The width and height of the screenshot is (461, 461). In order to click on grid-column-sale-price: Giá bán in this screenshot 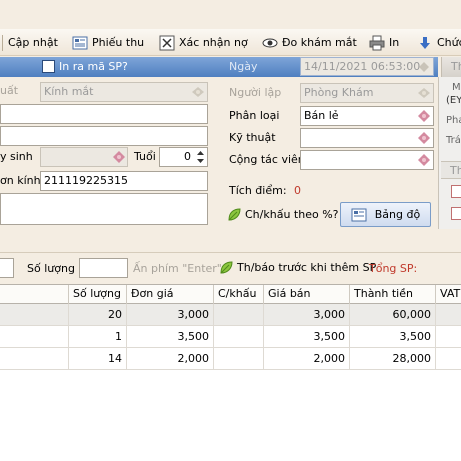, I will do `click(307, 294)`.